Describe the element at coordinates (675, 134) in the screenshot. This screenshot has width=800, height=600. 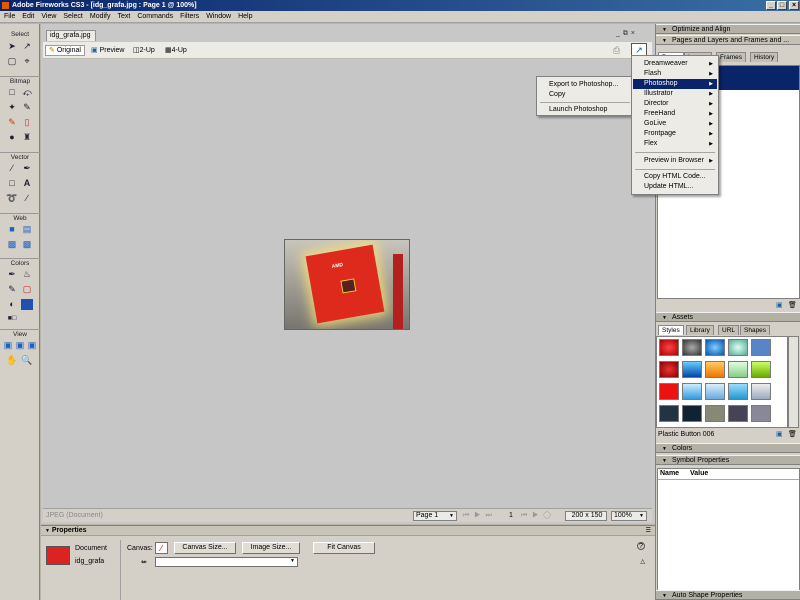
I see `menu-item-frontpage: Frontpage ▶` at that location.